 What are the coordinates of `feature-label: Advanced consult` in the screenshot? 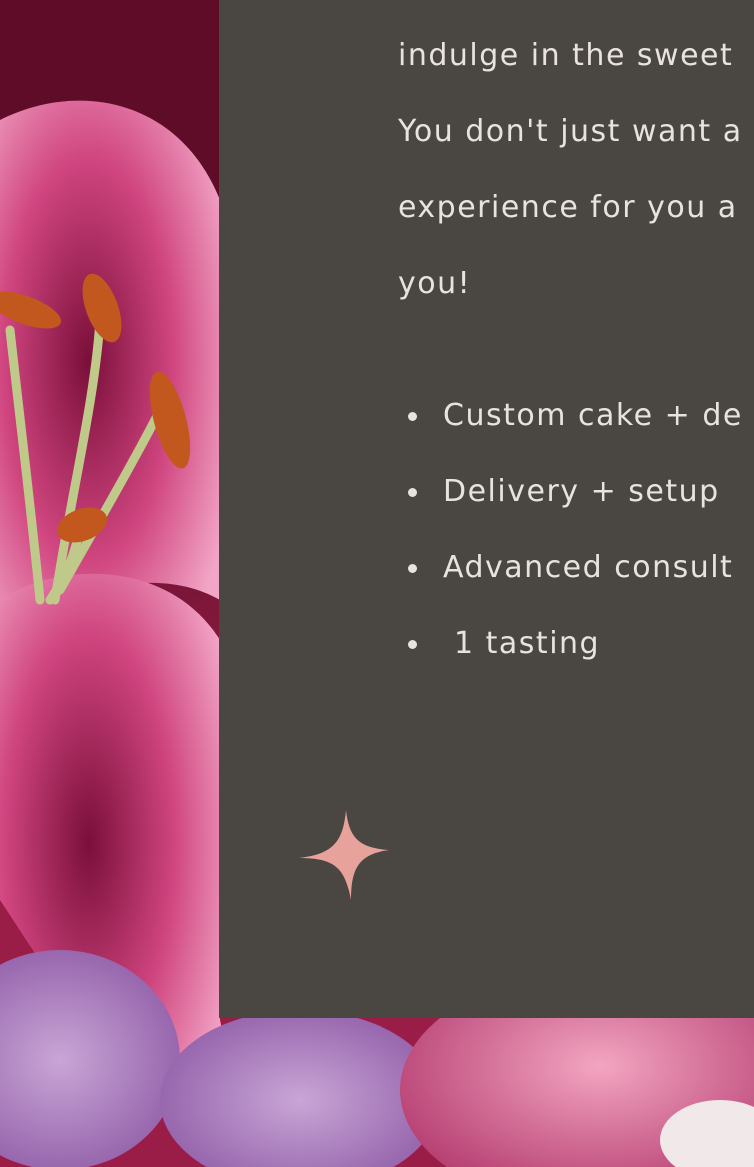 It's located at (588, 567).